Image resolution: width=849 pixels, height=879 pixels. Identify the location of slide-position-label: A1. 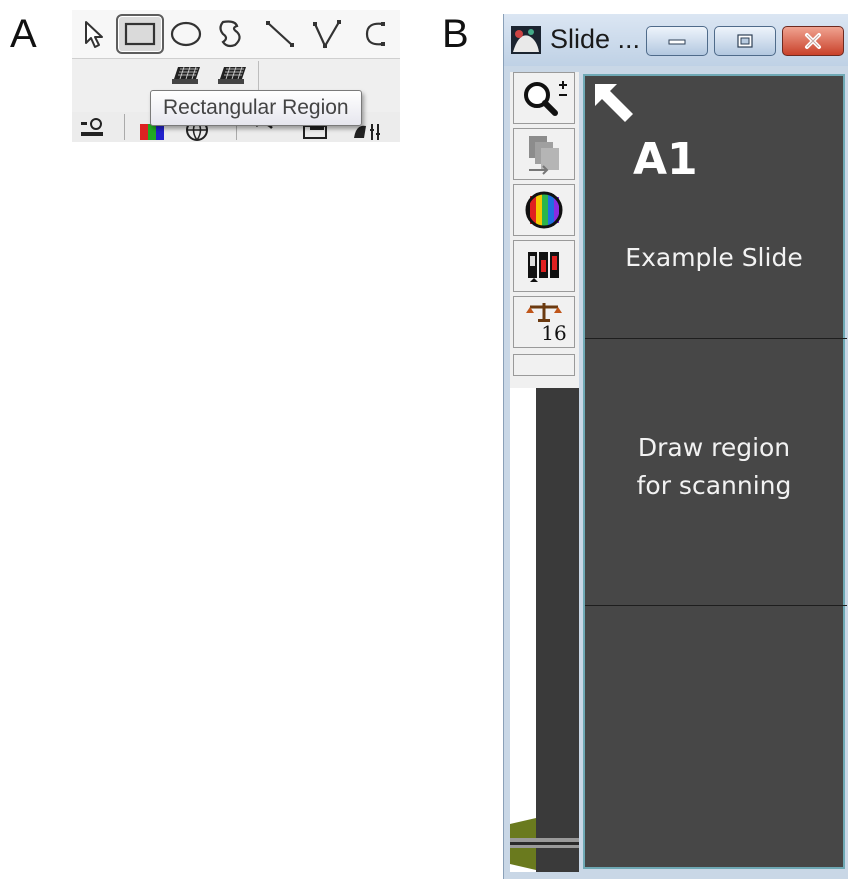
(665, 159).